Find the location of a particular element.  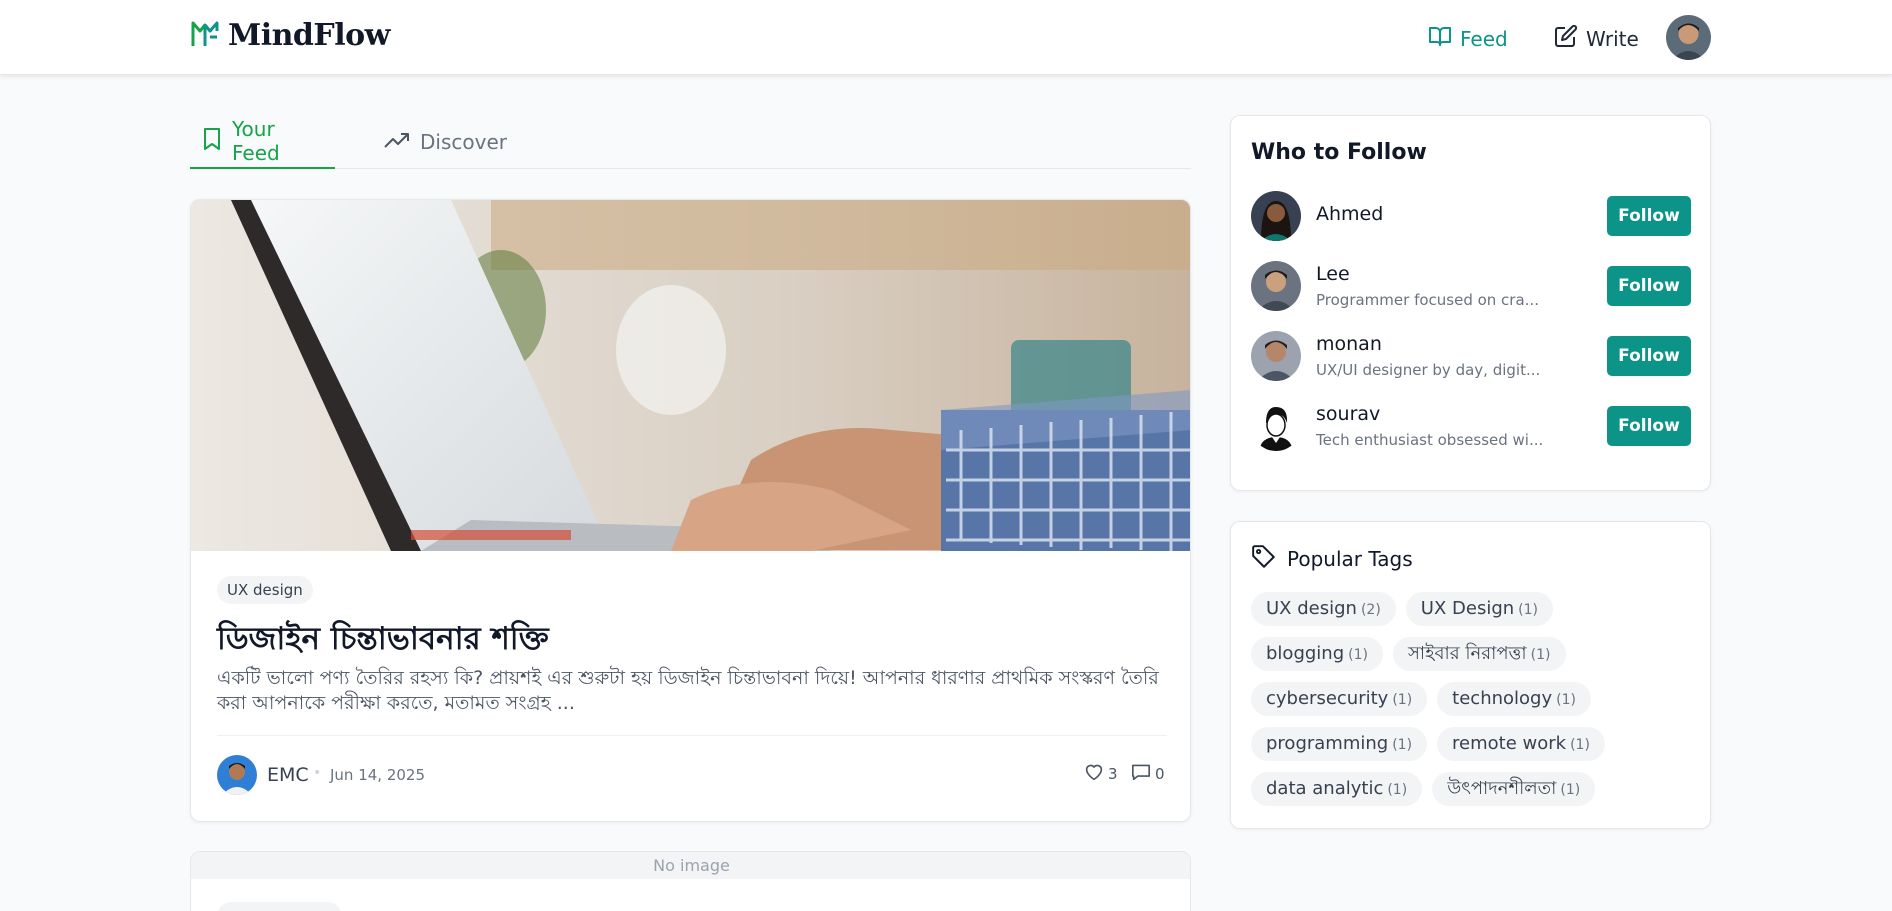

post-date: Jun 14, 2025 is located at coordinates (378, 775).